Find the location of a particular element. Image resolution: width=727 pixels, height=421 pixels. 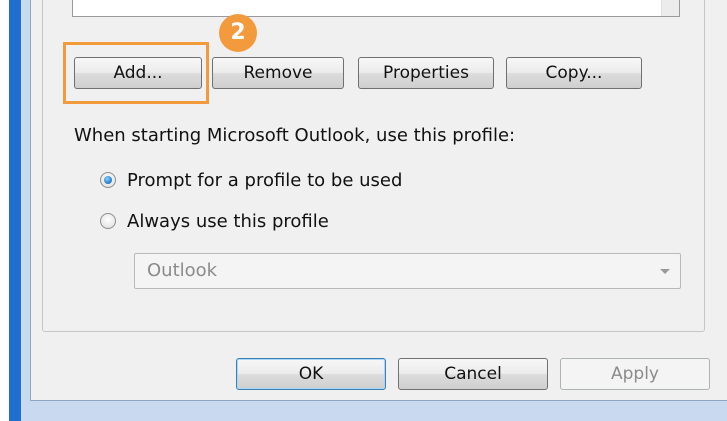

cancel-button: Cancel is located at coordinates (473, 374).